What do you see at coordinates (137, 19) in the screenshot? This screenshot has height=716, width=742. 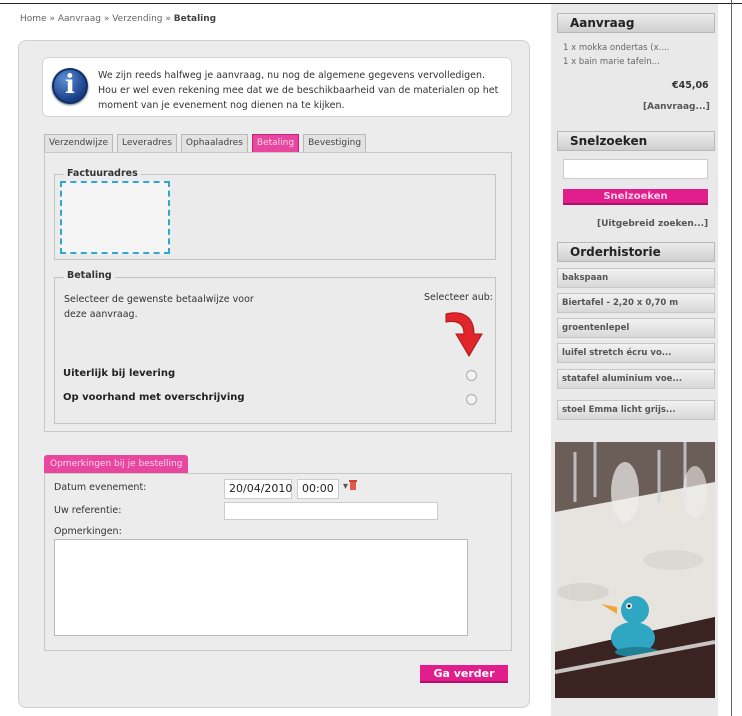 I see `breadcrumb-verzending: Verzending` at bounding box center [137, 19].